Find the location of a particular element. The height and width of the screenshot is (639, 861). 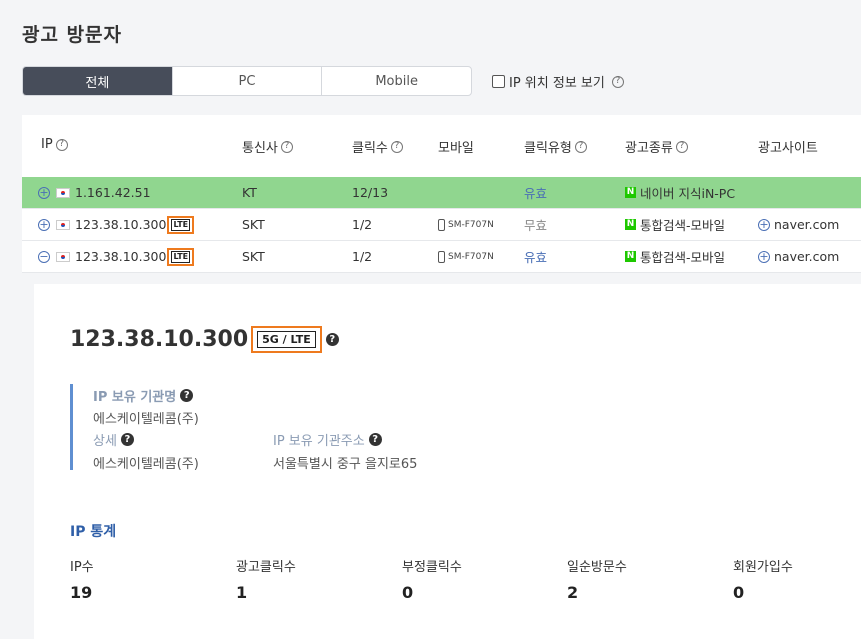

table-header: IP? 통신사? 클릭수? 모바일 클릭유형? 광고종류? 광고사이트 is located at coordinates (441, 145).